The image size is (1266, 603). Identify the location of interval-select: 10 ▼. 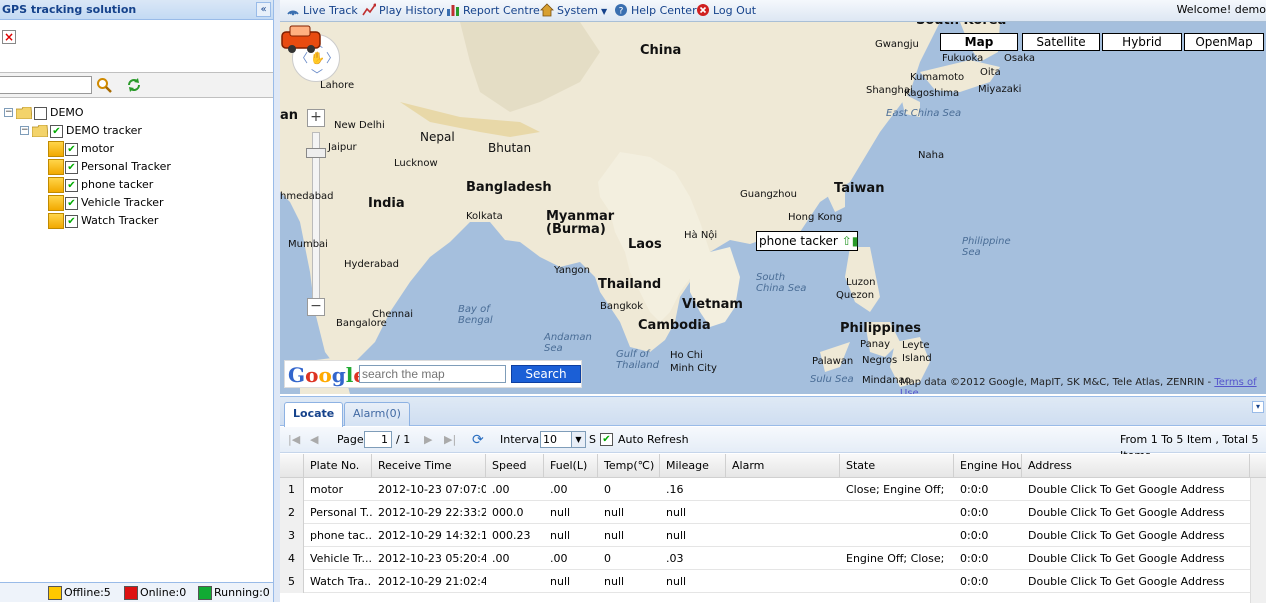
(563, 439).